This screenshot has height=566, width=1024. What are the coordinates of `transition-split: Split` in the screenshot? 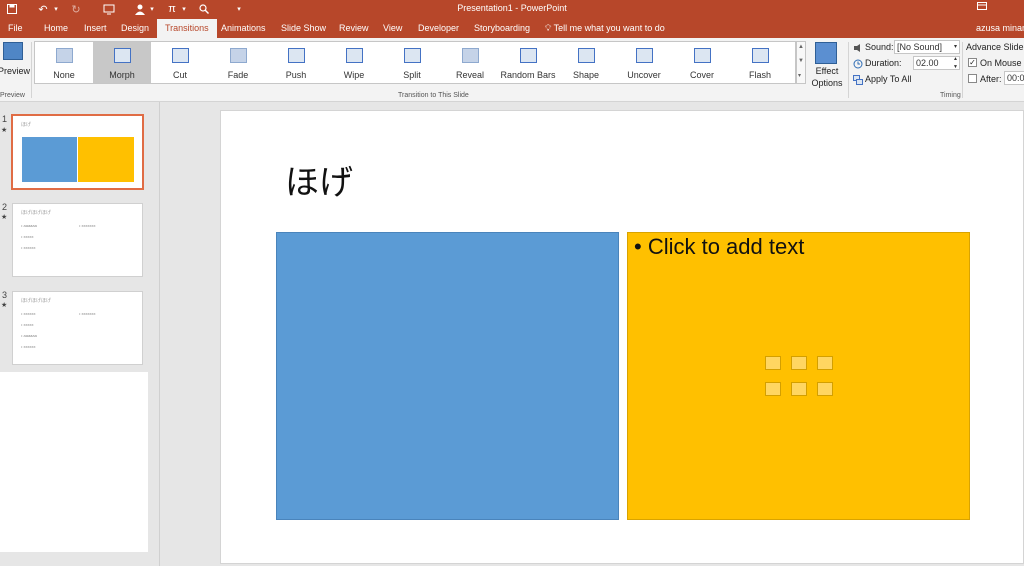 It's located at (412, 62).